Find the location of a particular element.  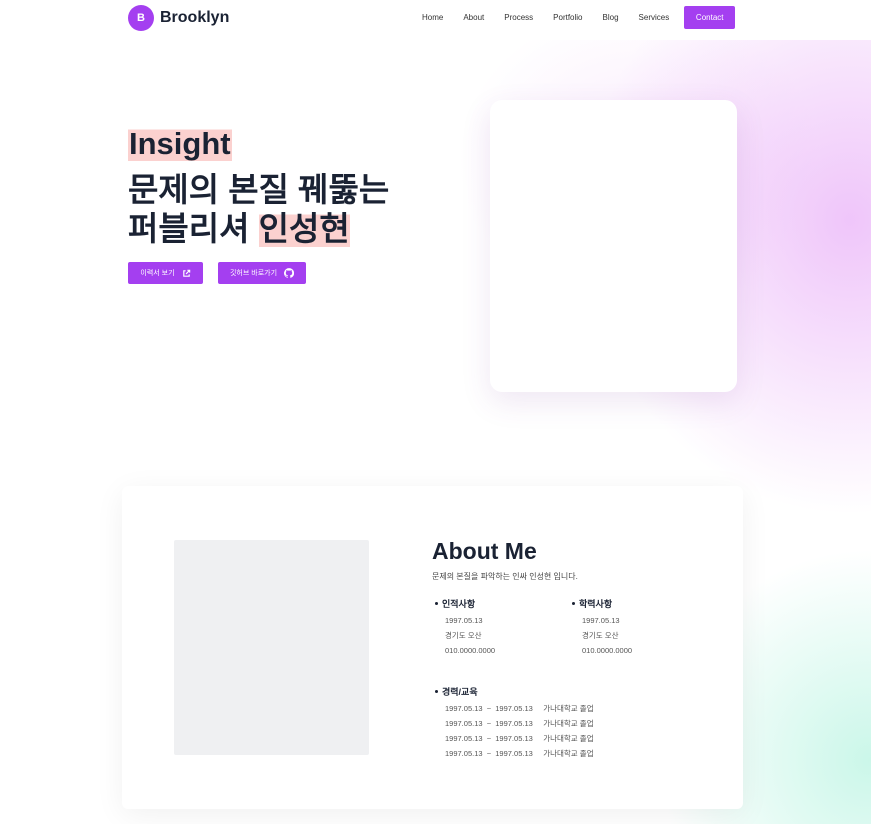

hero-title: 문제의 본질 꿰뚫는 퍼블리셔 인성현 is located at coordinates (258, 209).